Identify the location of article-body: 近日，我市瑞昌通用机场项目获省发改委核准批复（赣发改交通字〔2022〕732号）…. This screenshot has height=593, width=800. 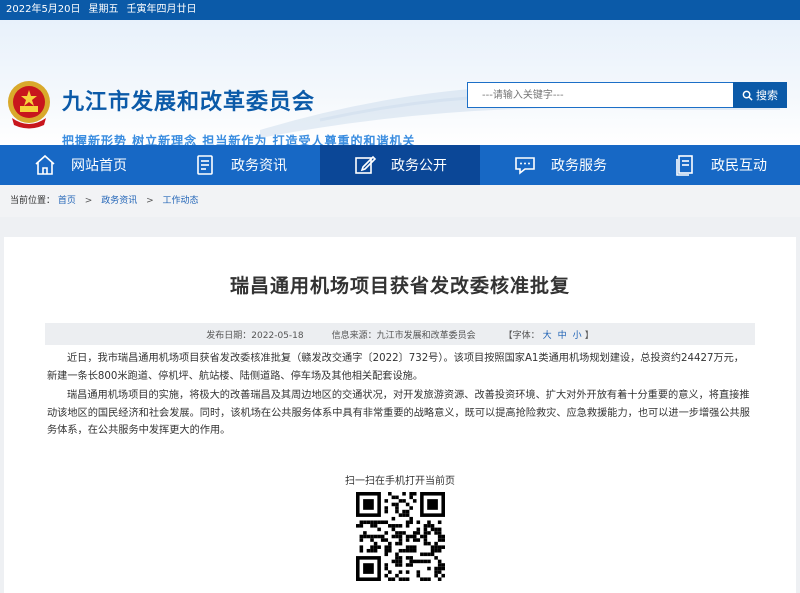
(400, 395).